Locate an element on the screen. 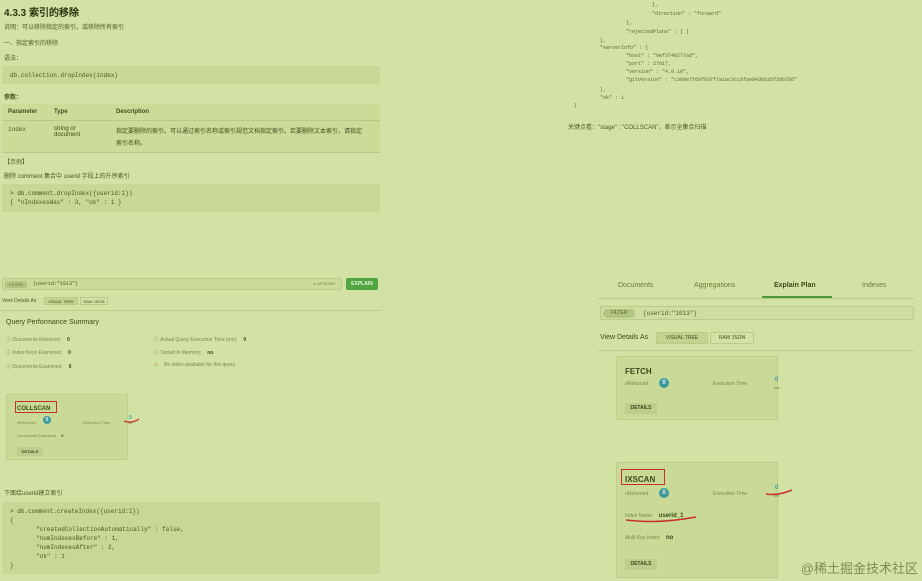 The width and height of the screenshot is (922, 581). code-line: { is located at coordinates (12, 520).